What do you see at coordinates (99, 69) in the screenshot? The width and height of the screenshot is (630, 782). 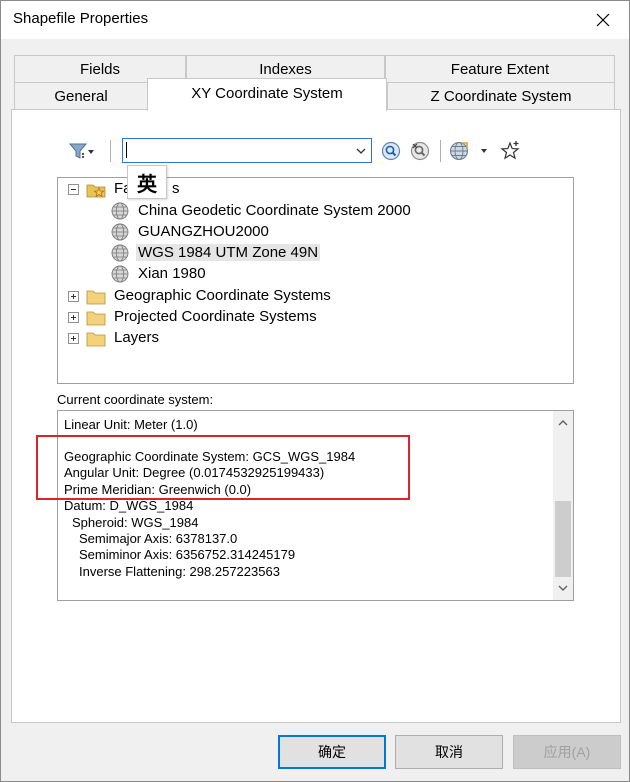 I see `tab-label: Fields` at bounding box center [99, 69].